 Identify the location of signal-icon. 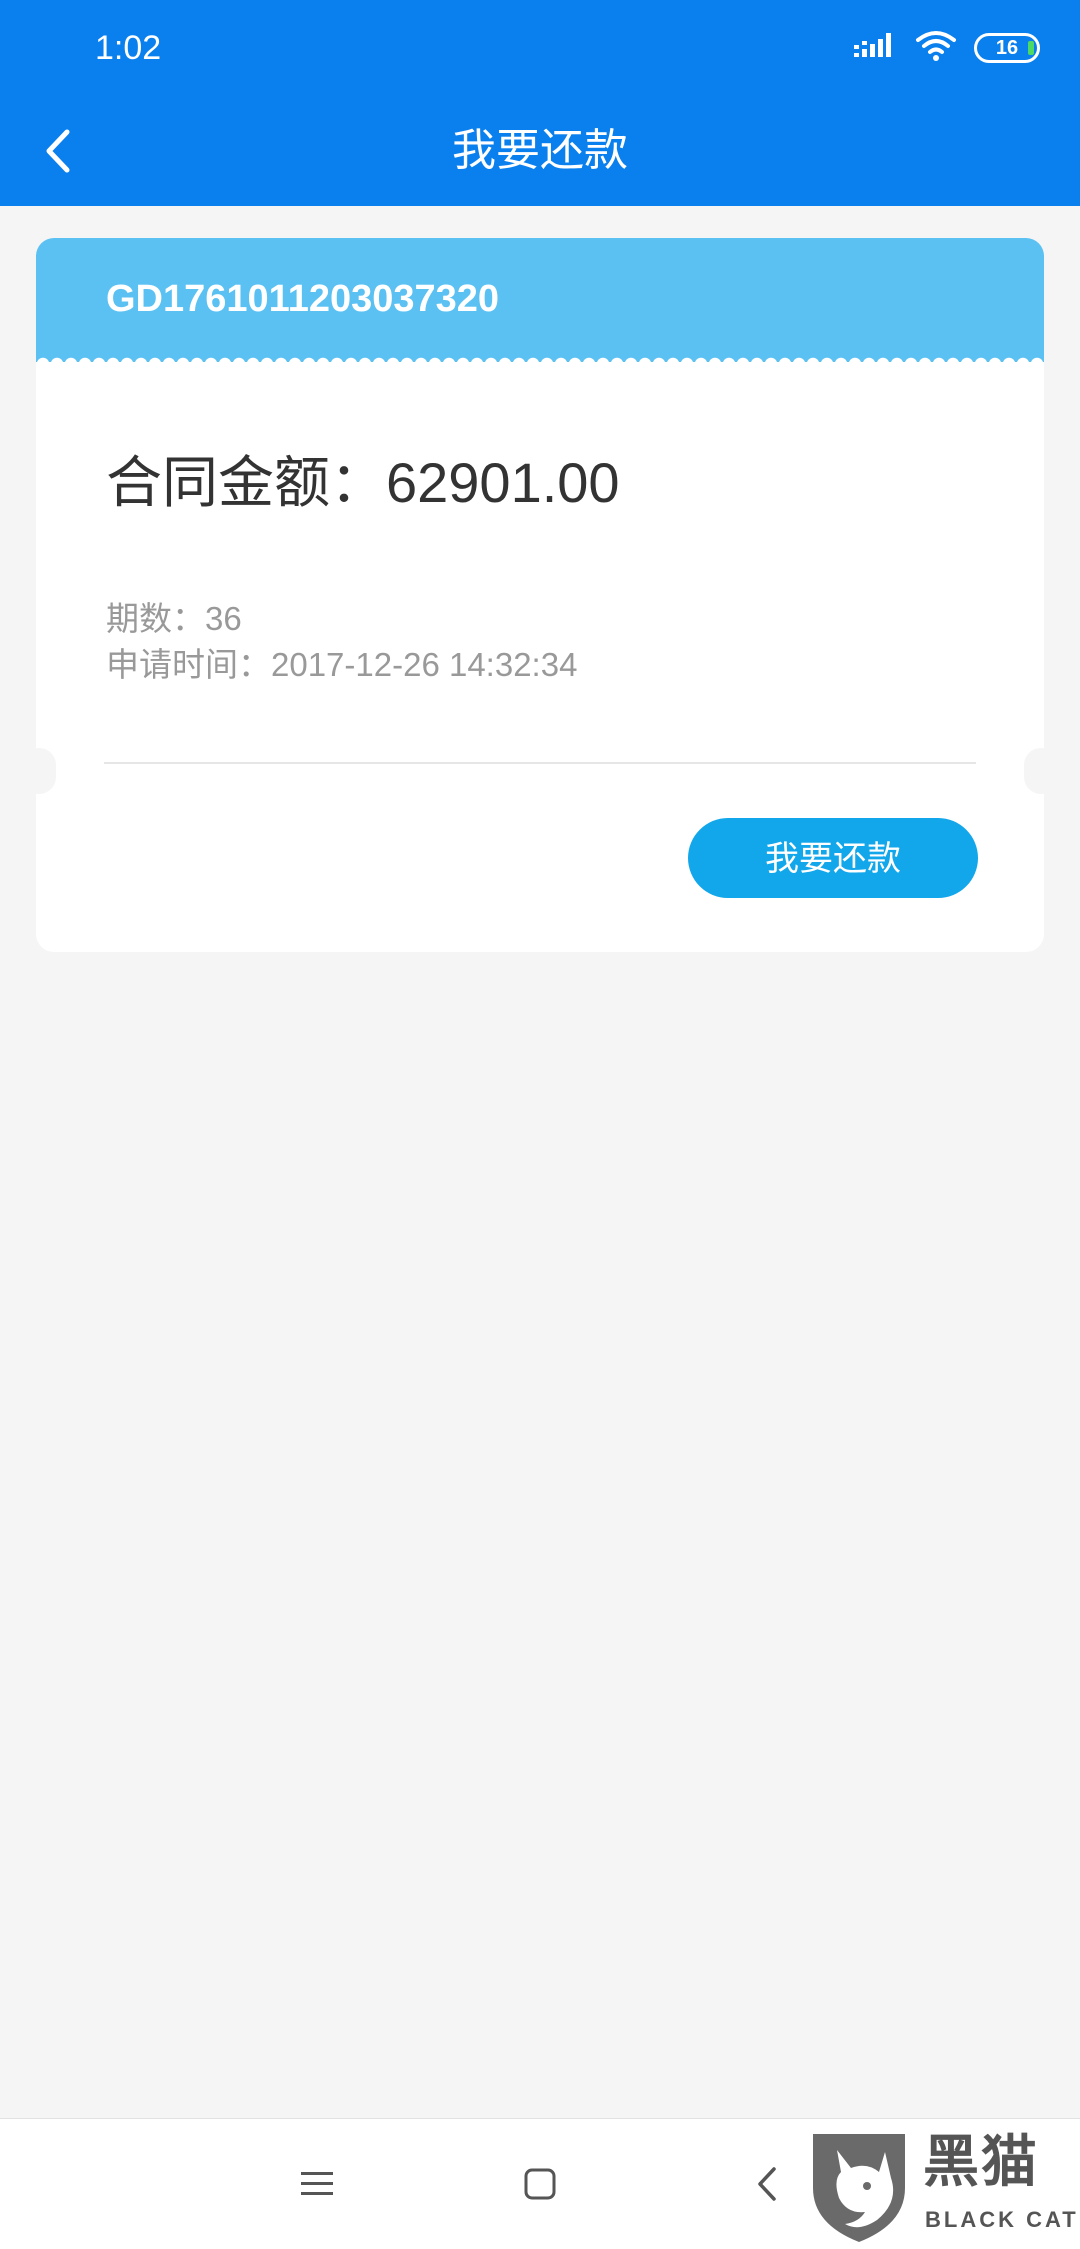
(876, 48).